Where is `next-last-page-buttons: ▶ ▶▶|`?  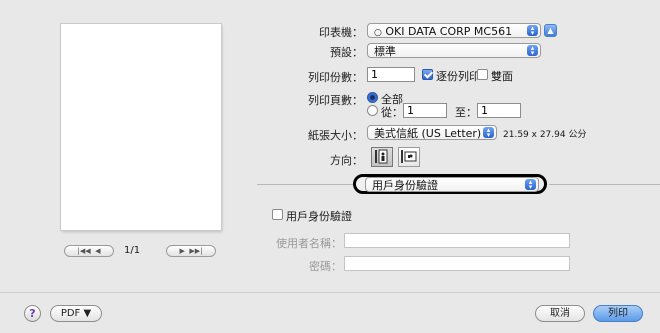
next-last-page-buttons: ▶ ▶▶| is located at coordinates (191, 251).